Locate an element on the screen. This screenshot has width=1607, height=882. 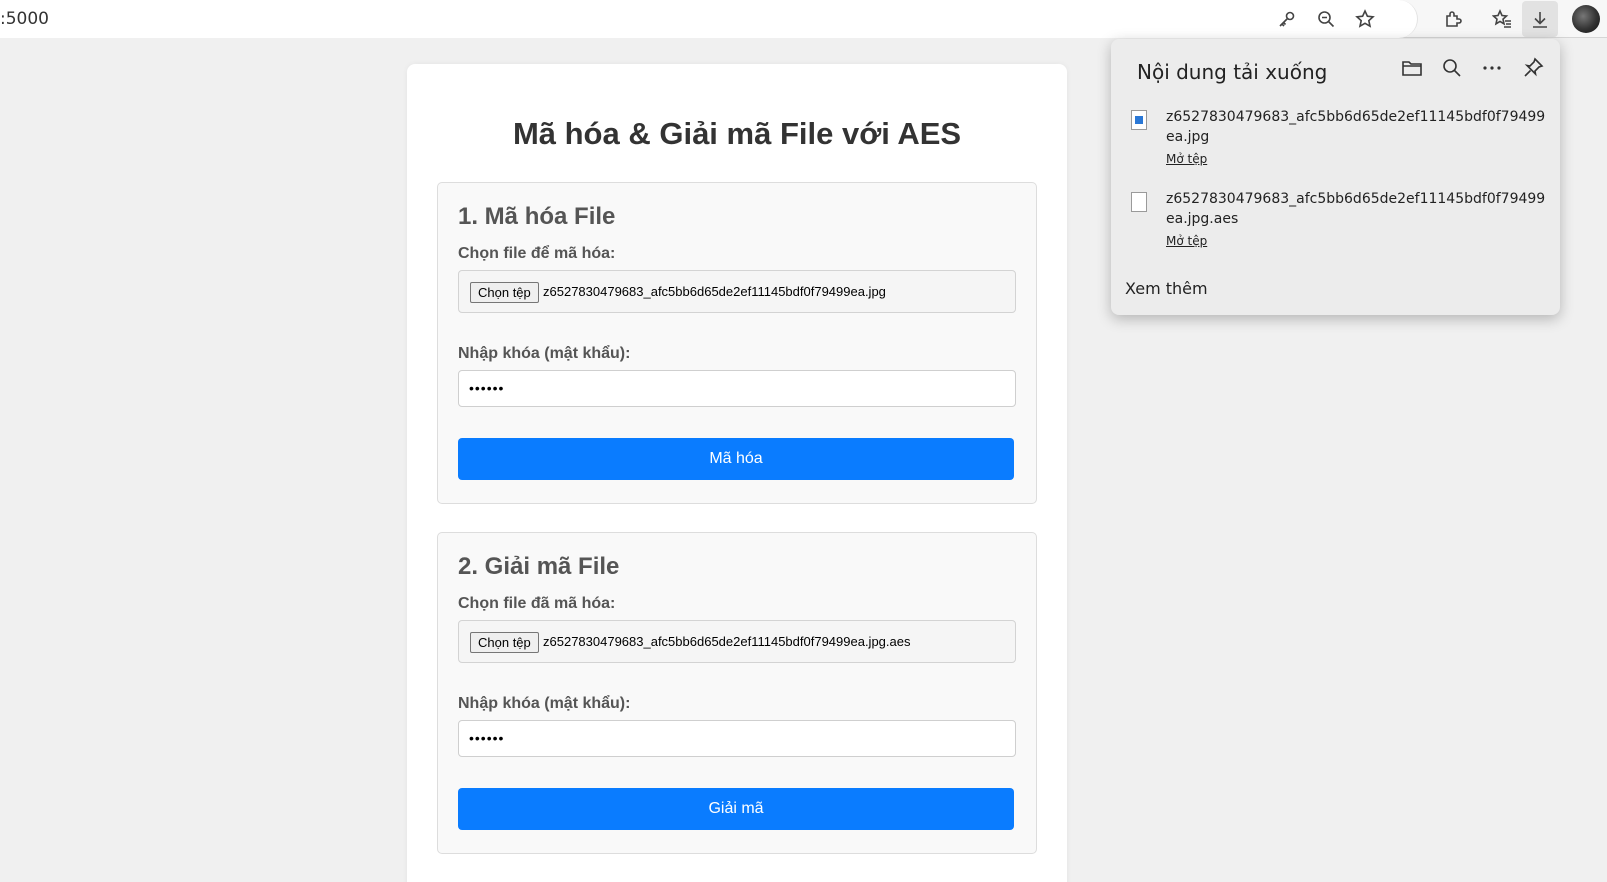
decrypt-key-label: Nhập khóa (mật khẩu): is located at coordinates (544, 703).